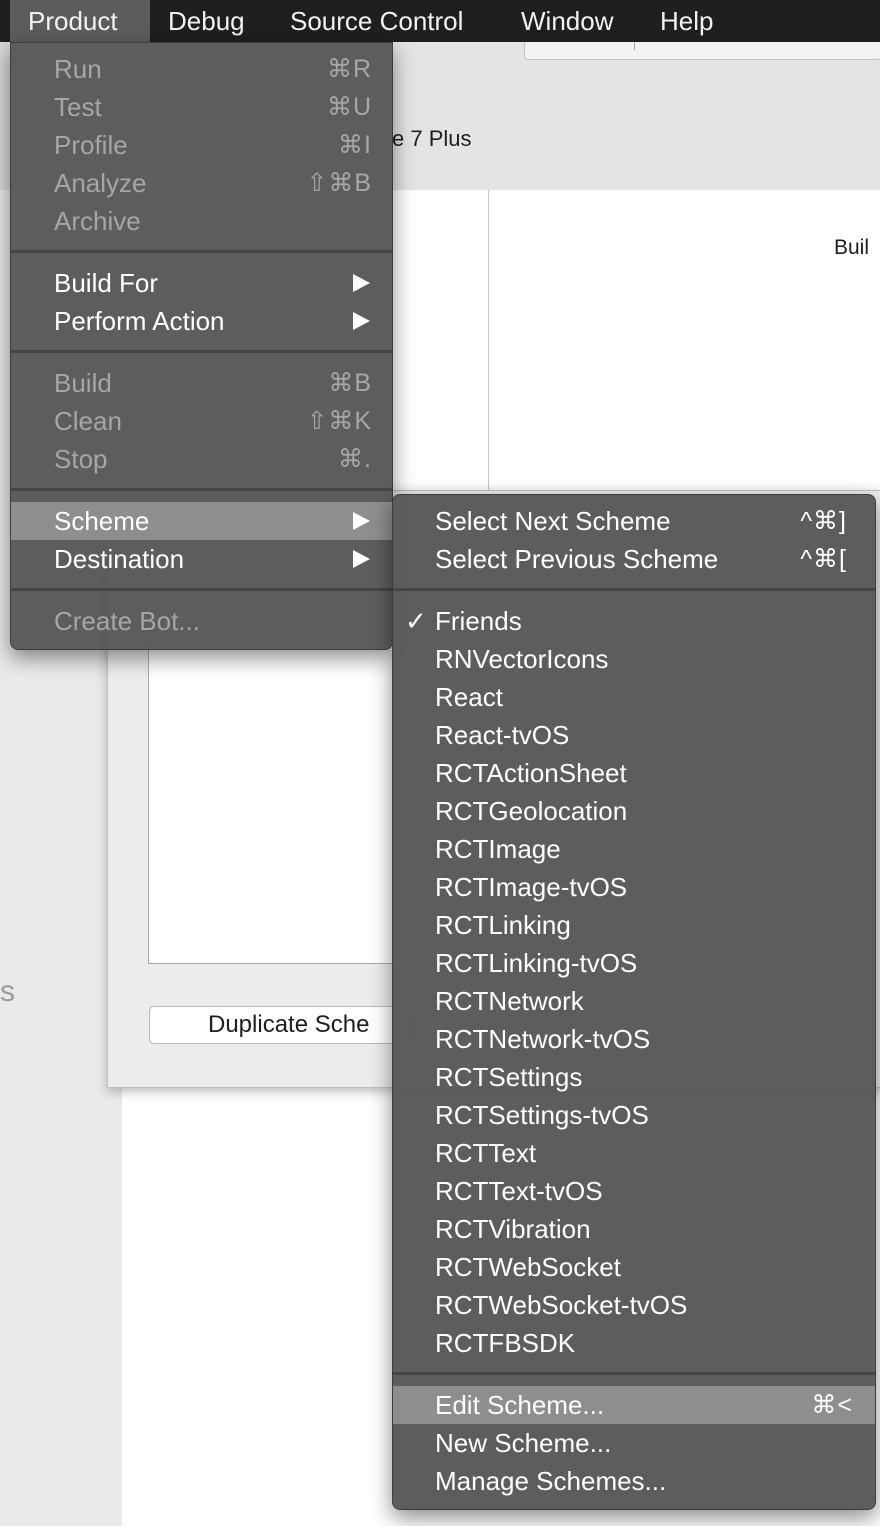  Describe the element at coordinates (536, 962) in the screenshot. I see `scheme-item-label: RCTLinking-tvOS` at that location.